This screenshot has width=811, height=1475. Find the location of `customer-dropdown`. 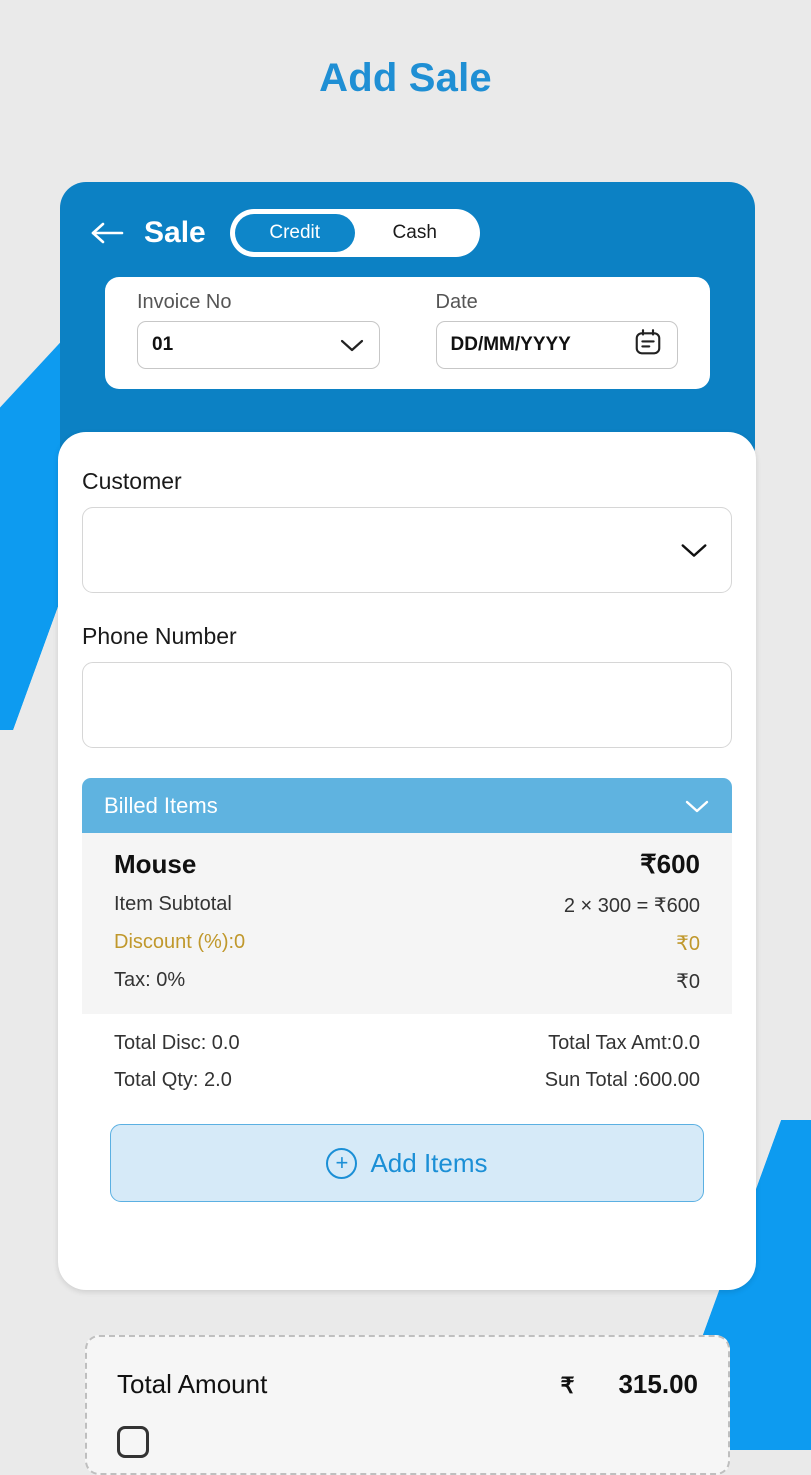

customer-dropdown is located at coordinates (407, 550).